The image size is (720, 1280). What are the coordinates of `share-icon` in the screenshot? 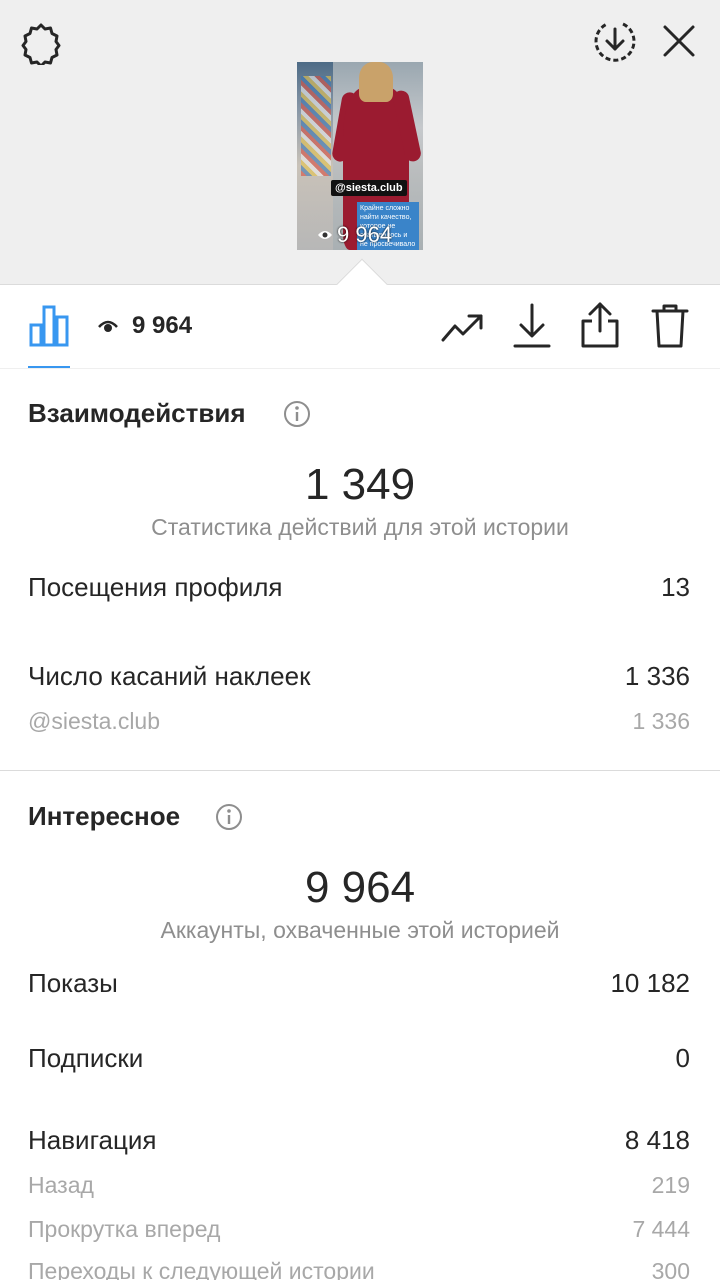 It's located at (600, 325).